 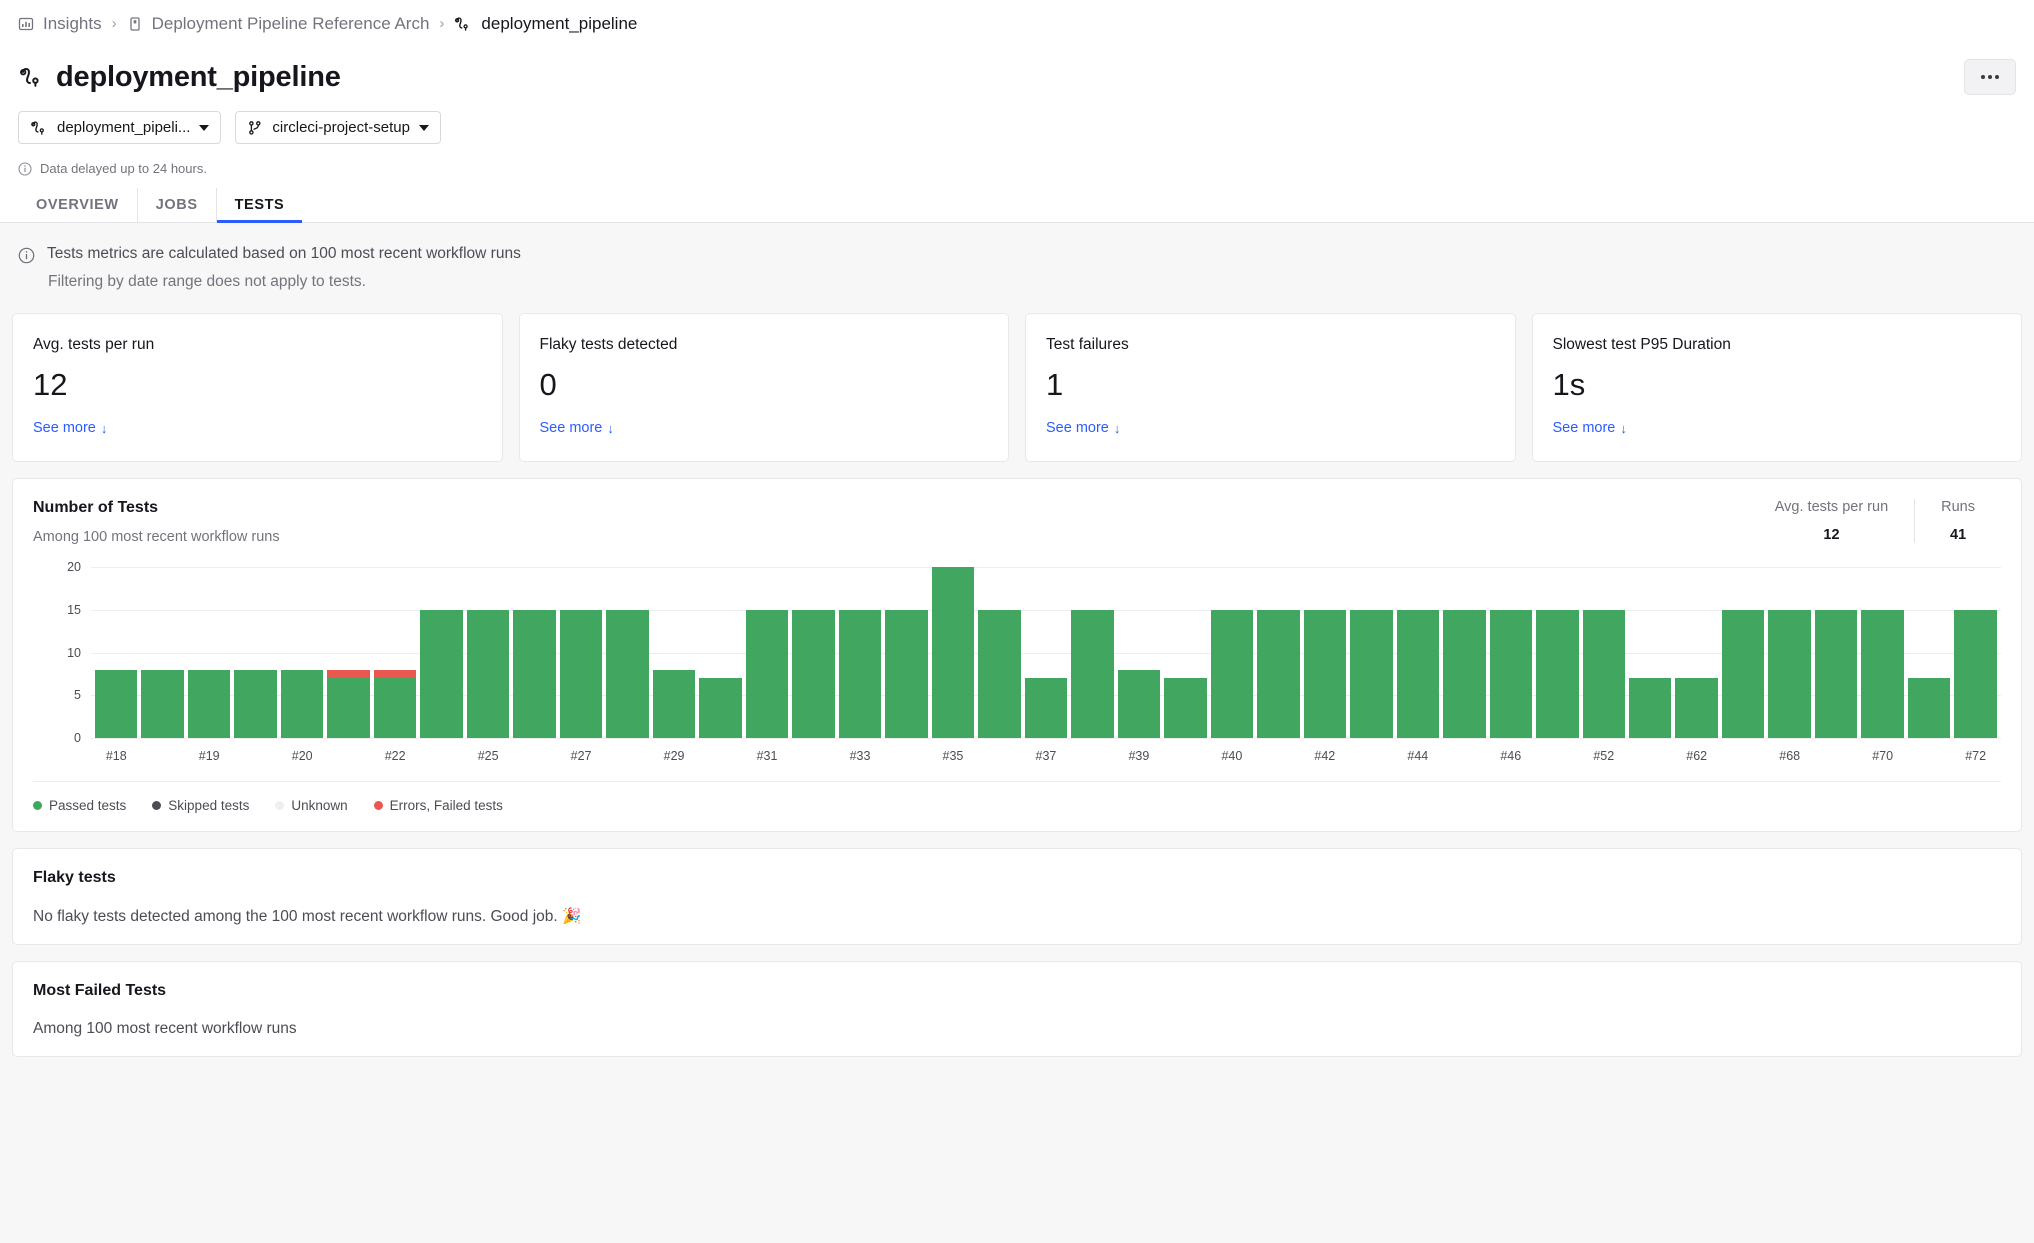 What do you see at coordinates (1957, 521) in the screenshot?
I see `stat-runs: Runs 41` at bounding box center [1957, 521].